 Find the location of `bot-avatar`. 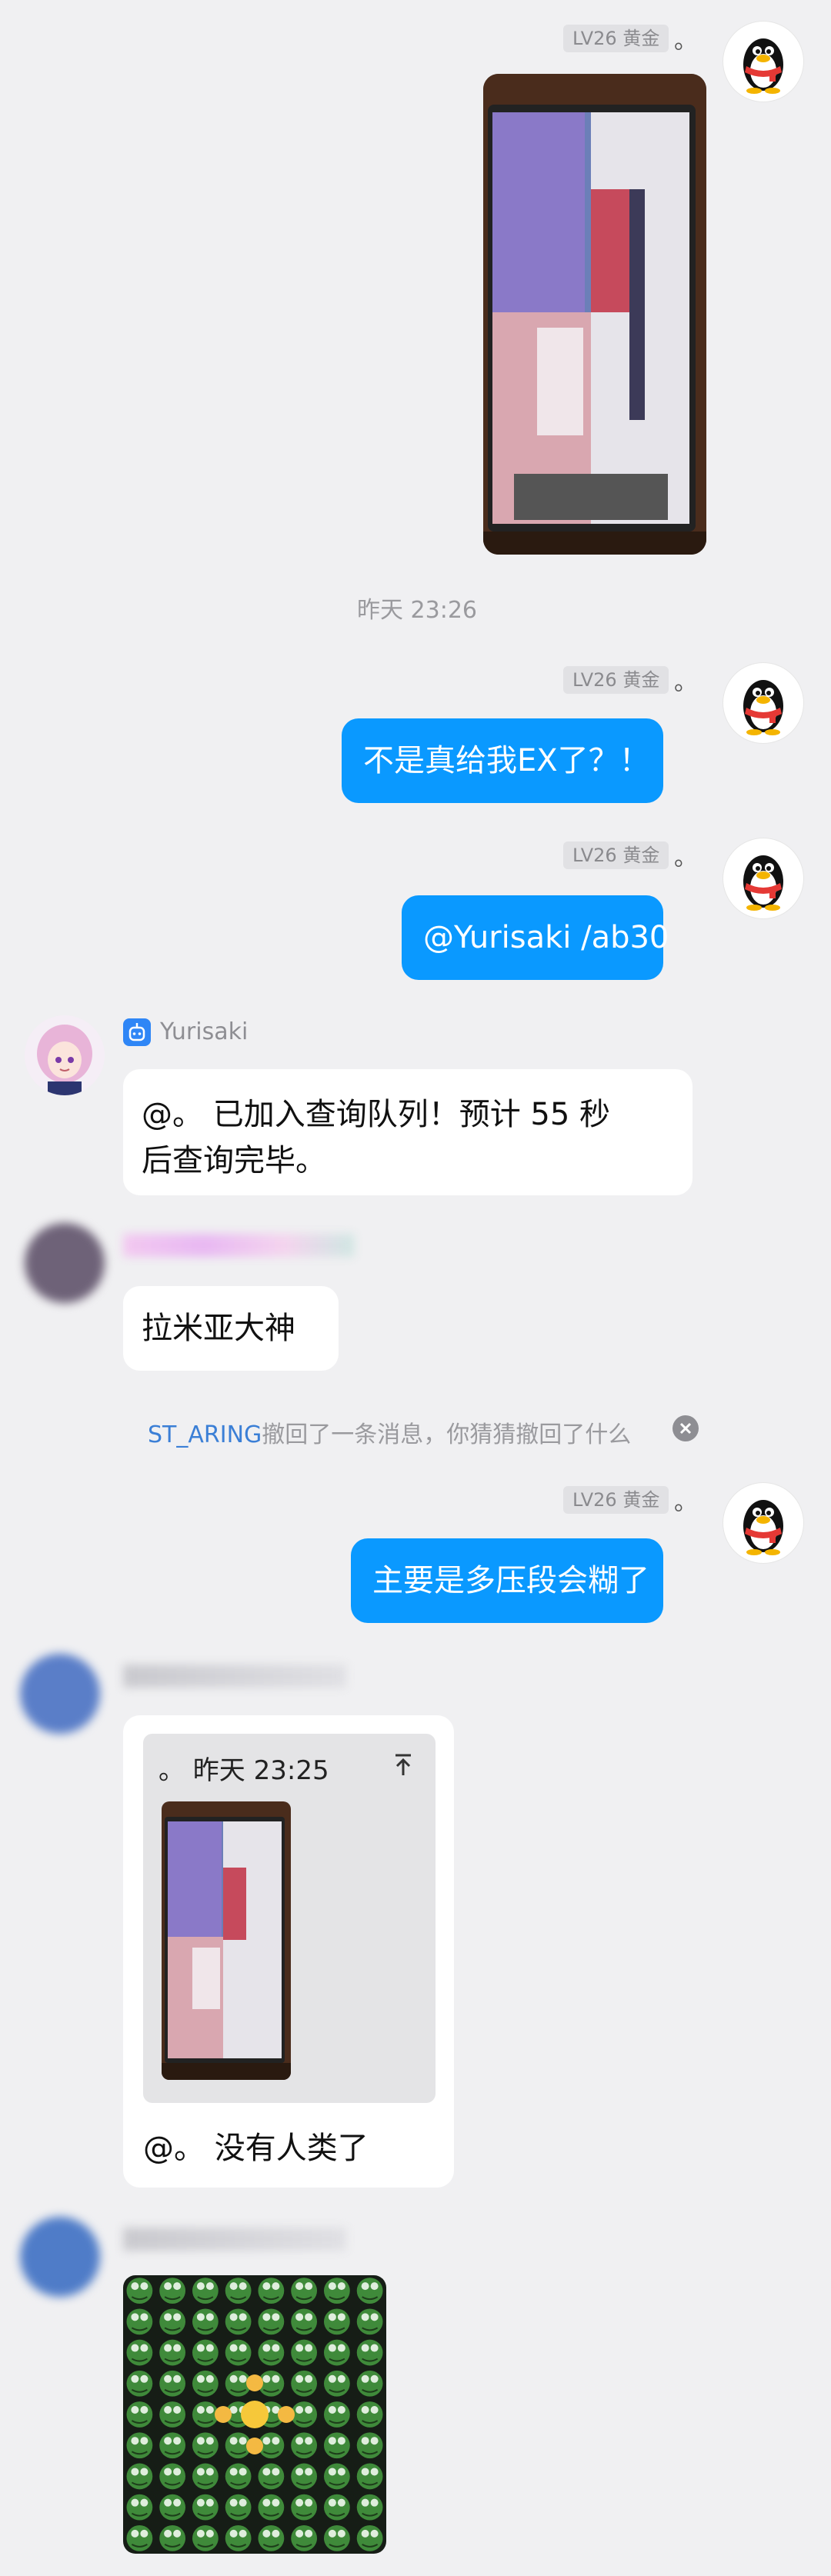

bot-avatar is located at coordinates (65, 1055).